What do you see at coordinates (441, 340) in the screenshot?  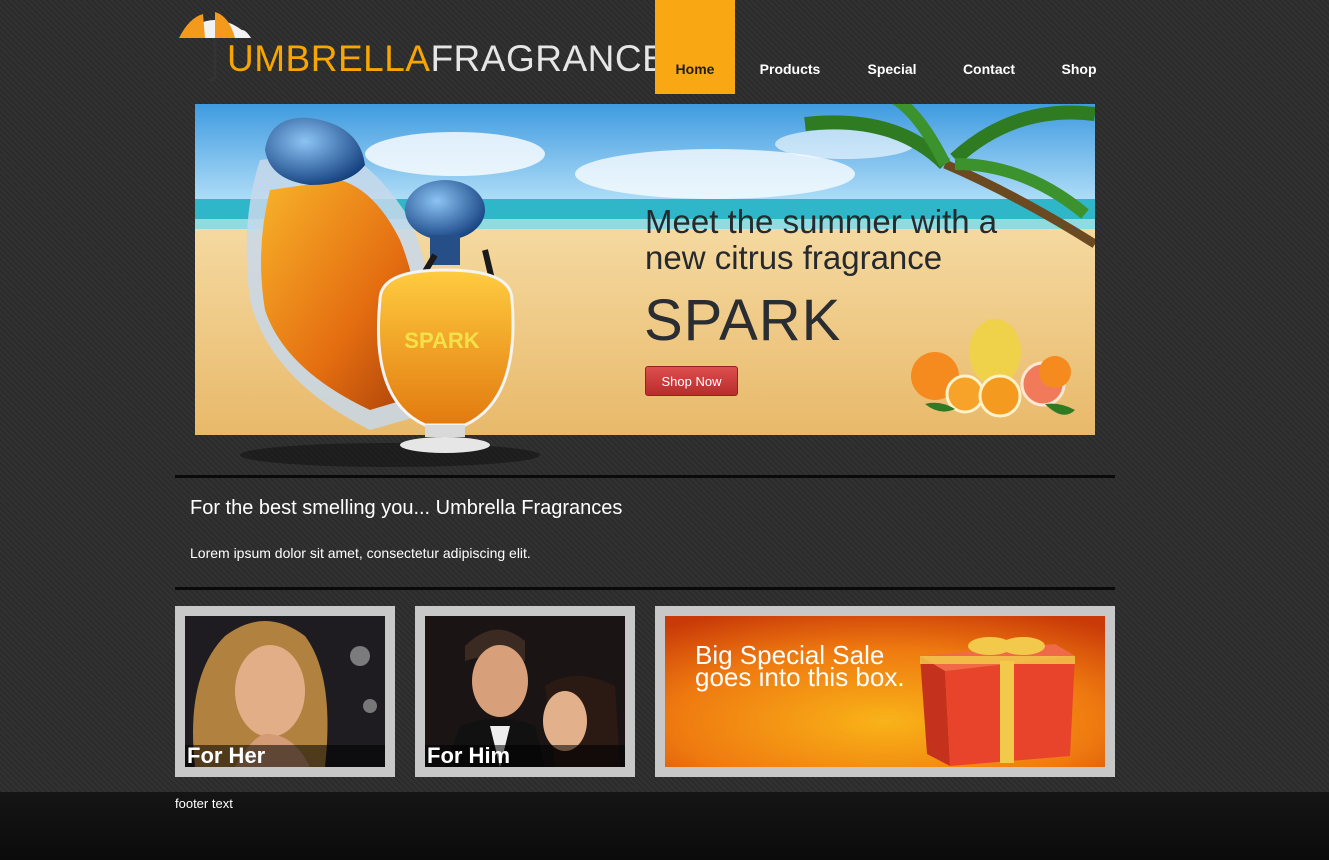 I see `bottle-label: SPARK` at bounding box center [441, 340].